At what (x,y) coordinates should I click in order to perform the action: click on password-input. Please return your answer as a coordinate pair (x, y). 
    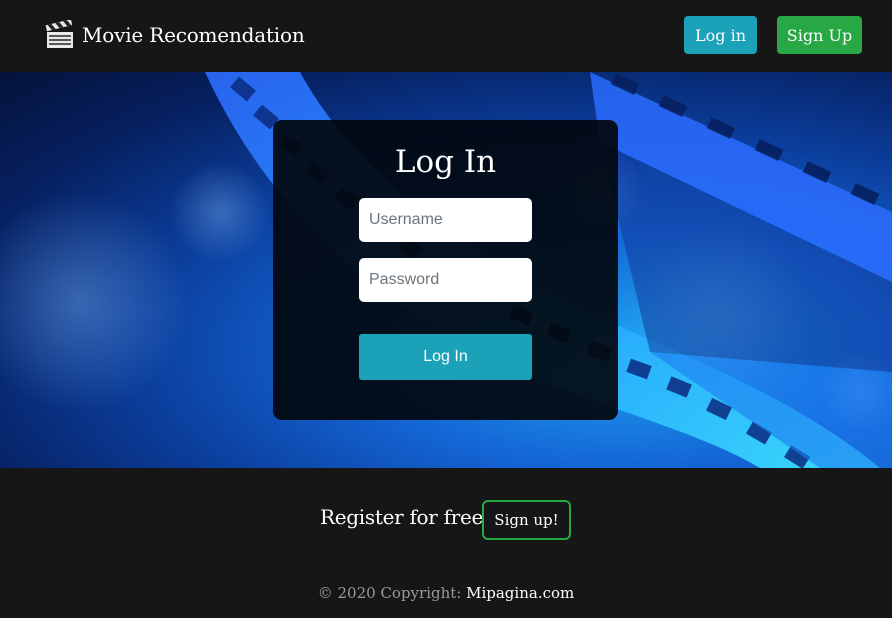
    Looking at the image, I should click on (445, 280).